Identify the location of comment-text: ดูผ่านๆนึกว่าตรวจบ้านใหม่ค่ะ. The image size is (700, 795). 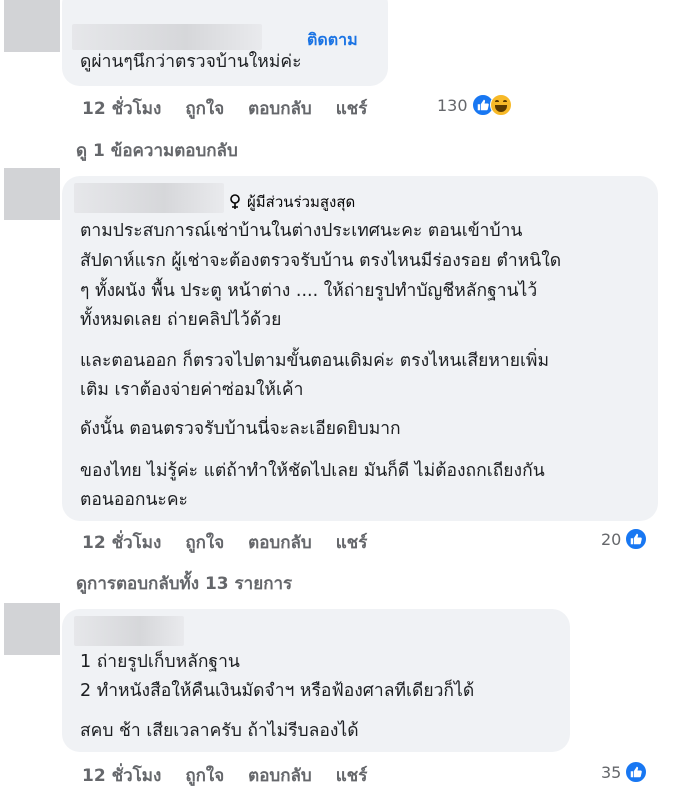
(191, 62).